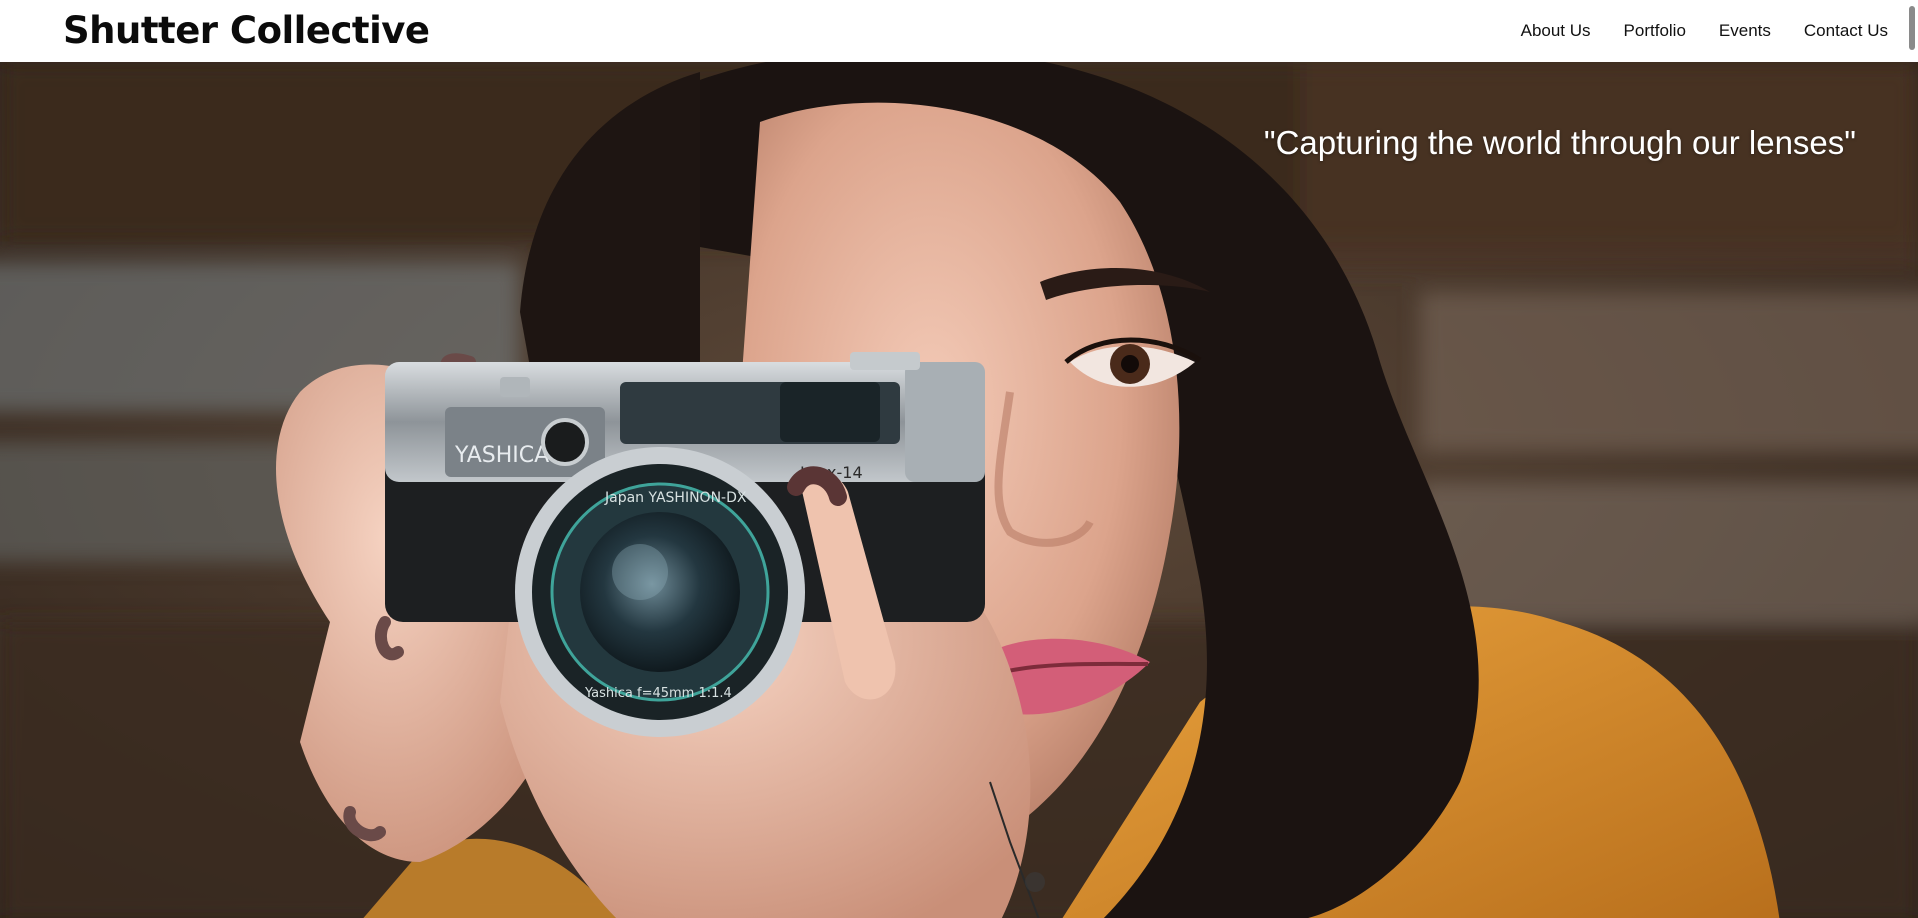 The image size is (1918, 918). What do you see at coordinates (1846, 31) in the screenshot?
I see `nav-link-contact-us: Contact Us` at bounding box center [1846, 31].